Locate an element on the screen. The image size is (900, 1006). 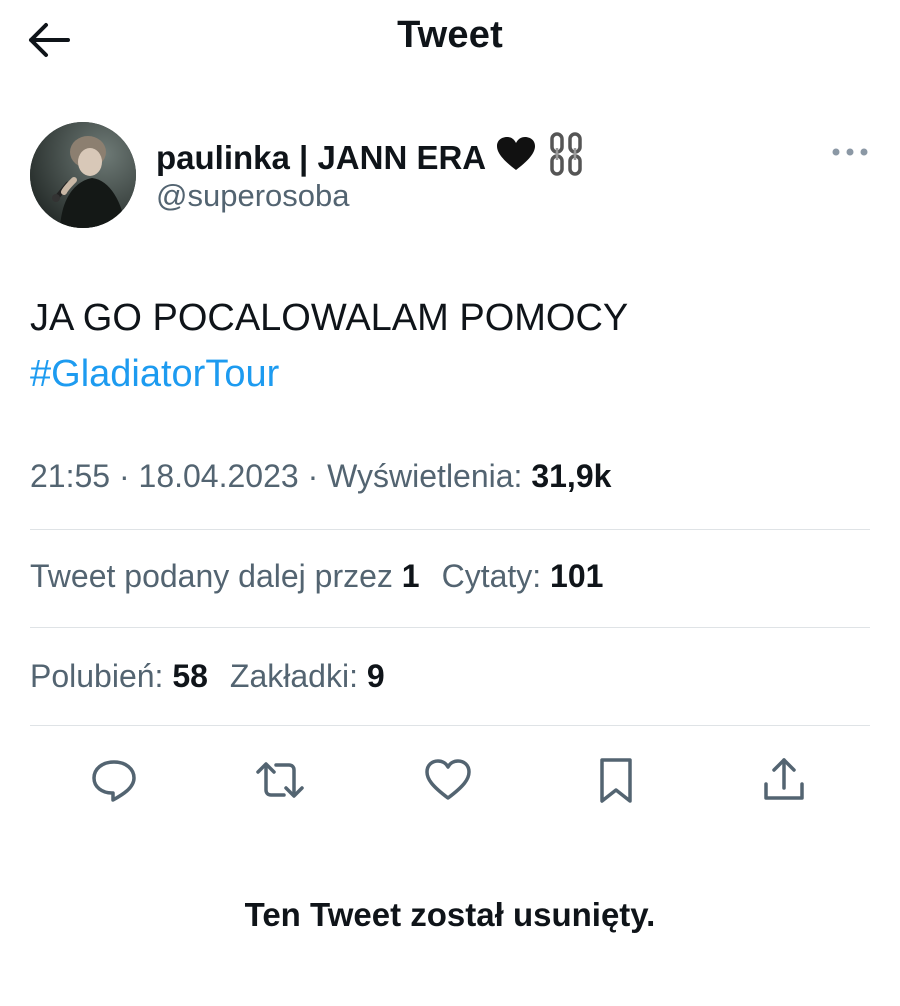
quotes-stat: Cytaty: 101 is located at coordinates (523, 576).